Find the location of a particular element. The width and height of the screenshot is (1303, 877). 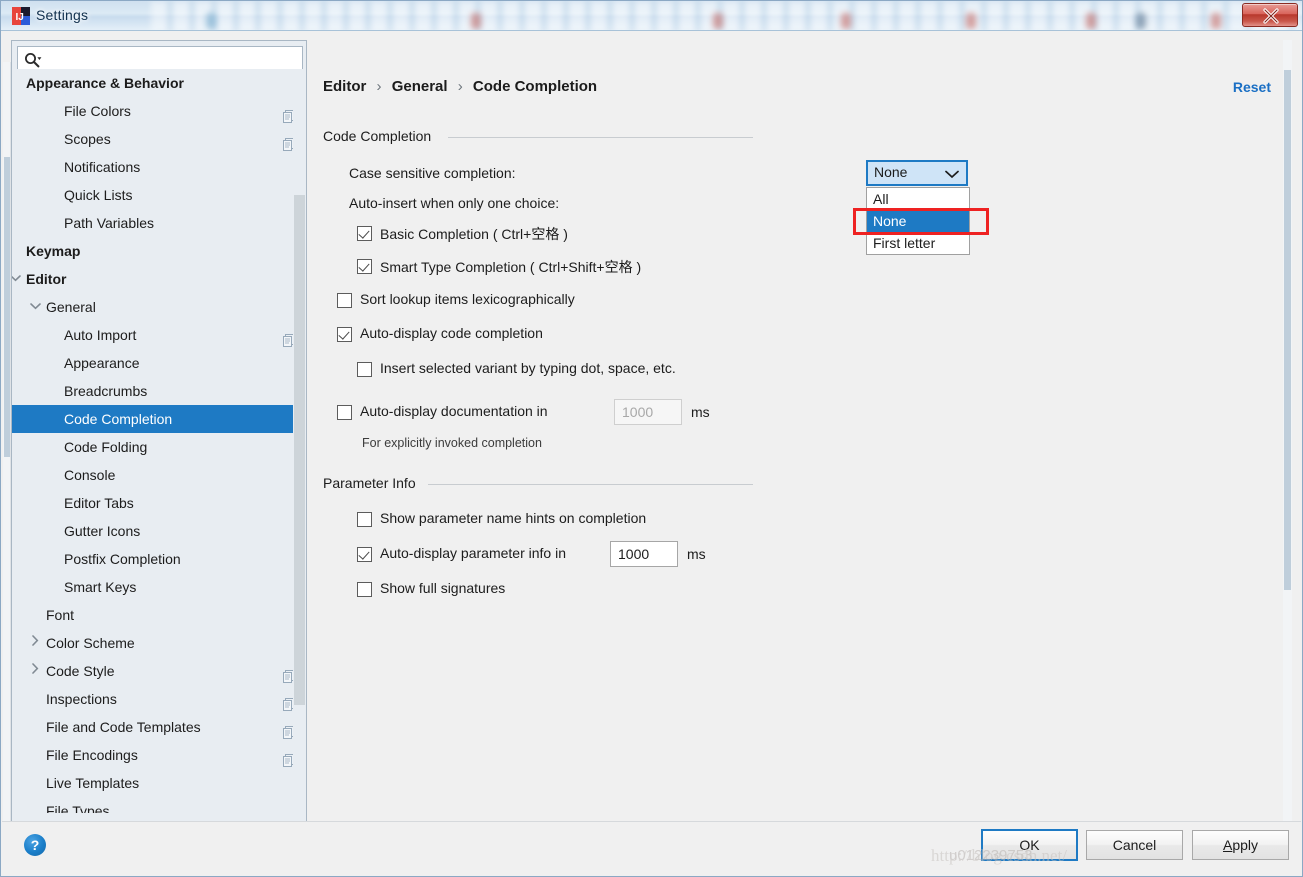

intellij-idea-icon: IJ is located at coordinates (21, 16).